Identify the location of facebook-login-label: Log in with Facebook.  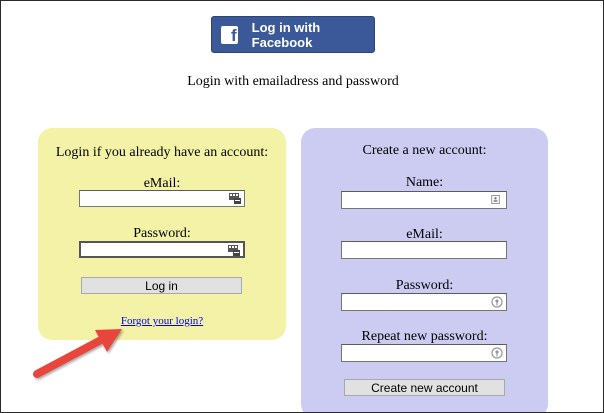
(286, 34).